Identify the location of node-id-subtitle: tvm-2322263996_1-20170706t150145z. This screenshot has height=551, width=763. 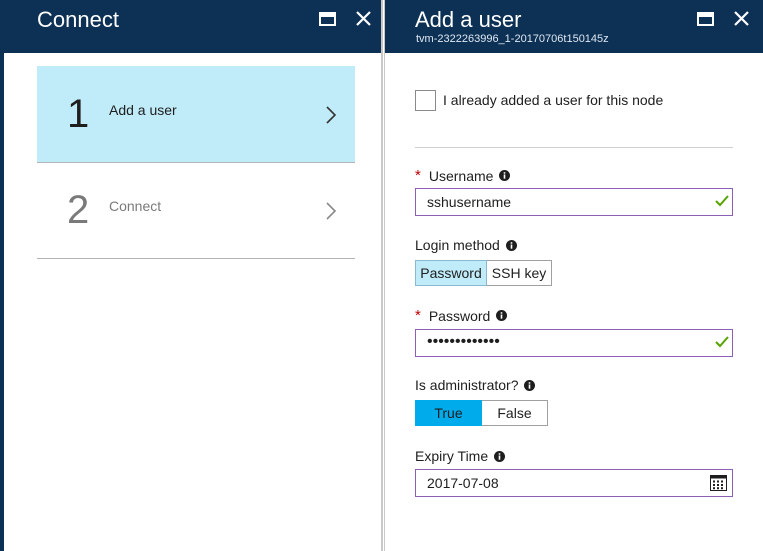
(512, 39).